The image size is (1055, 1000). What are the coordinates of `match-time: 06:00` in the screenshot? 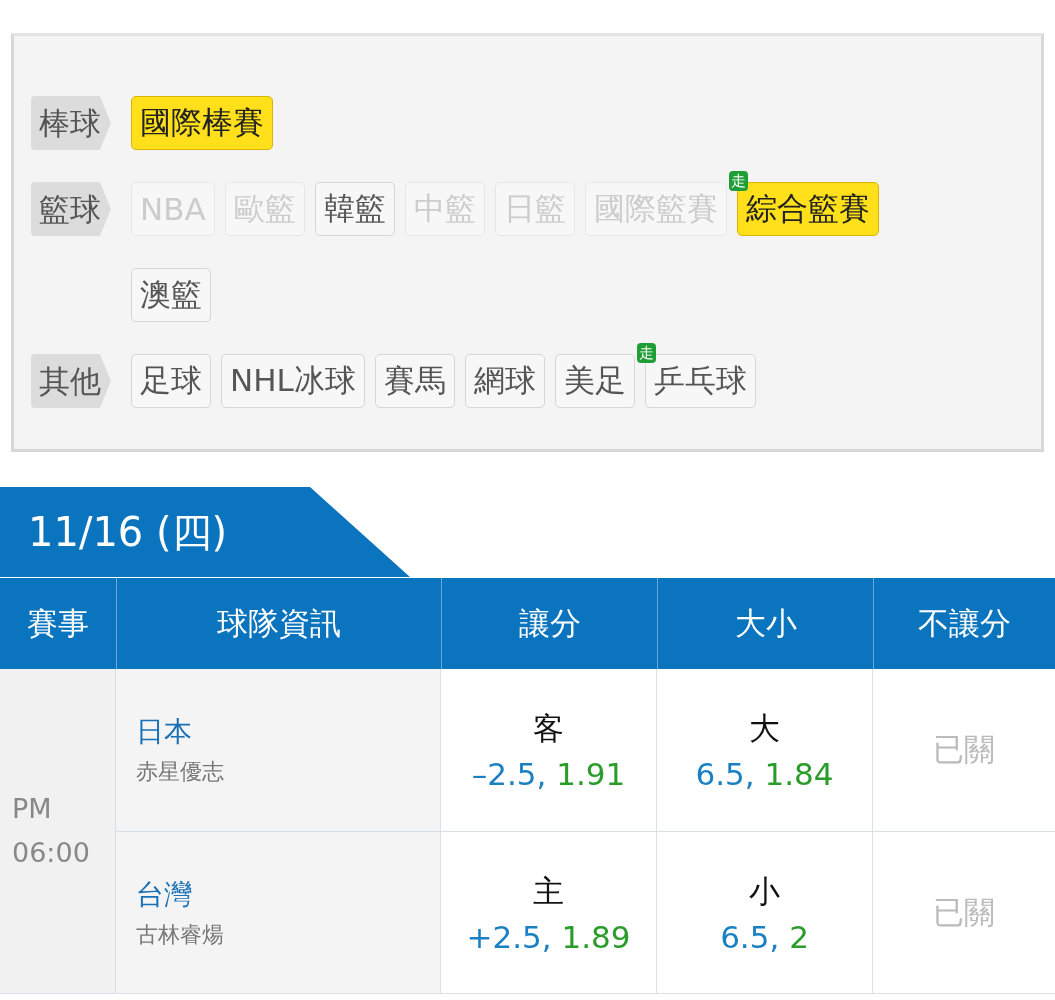 It's located at (51, 853).